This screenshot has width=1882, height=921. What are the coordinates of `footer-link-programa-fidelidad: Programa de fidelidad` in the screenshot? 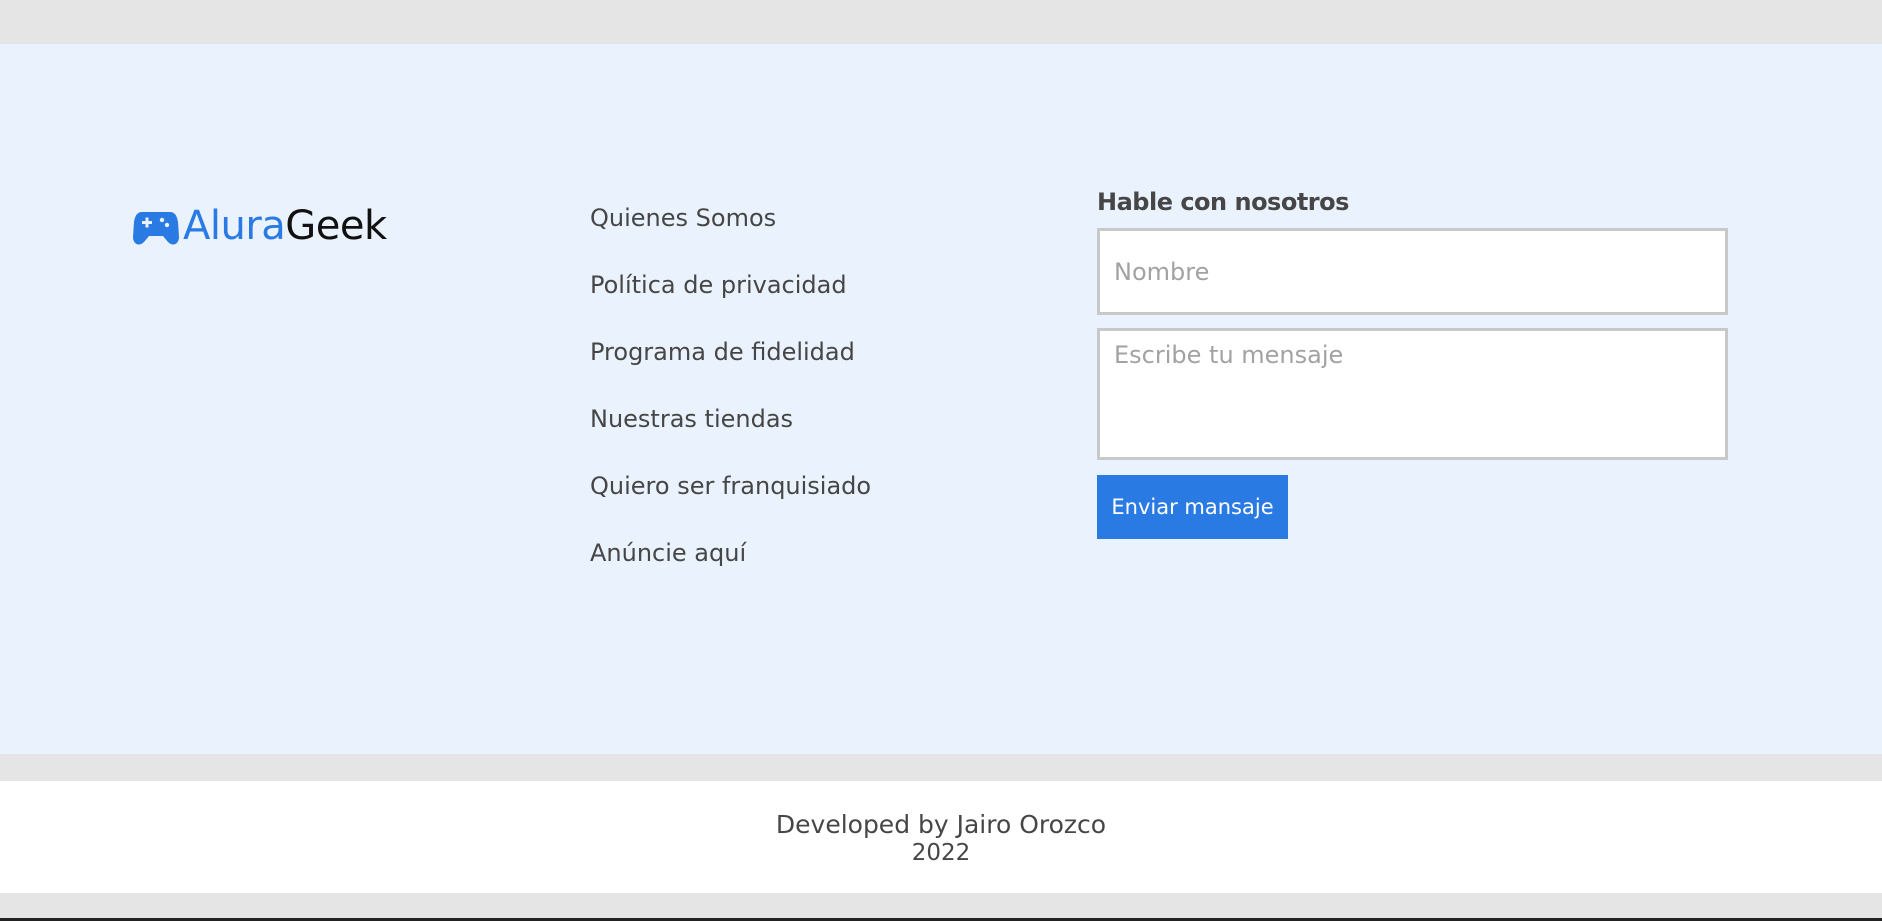 It's located at (730, 367).